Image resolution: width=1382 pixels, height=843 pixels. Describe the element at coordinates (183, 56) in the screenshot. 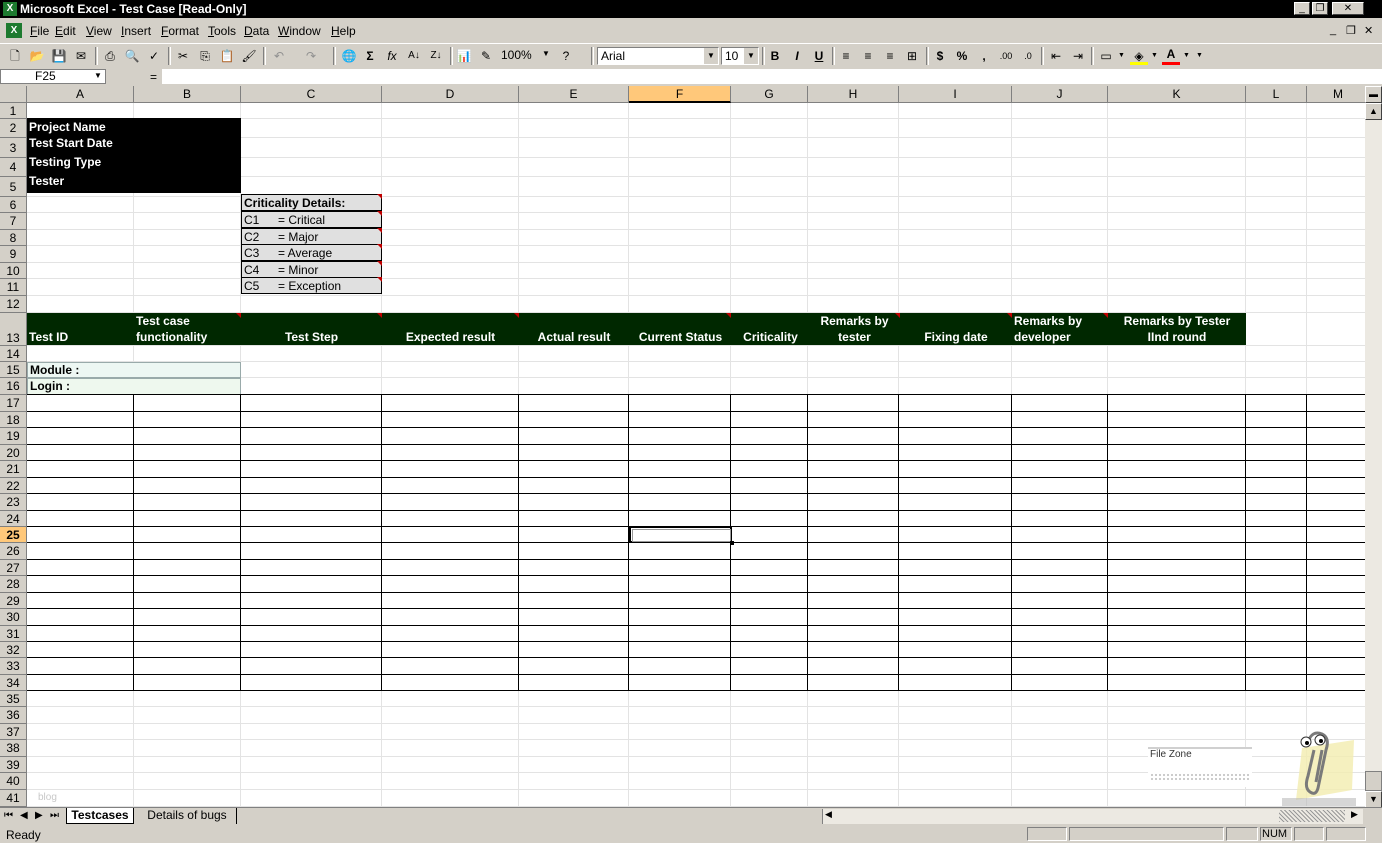

I see `cut-icon: ✂` at that location.